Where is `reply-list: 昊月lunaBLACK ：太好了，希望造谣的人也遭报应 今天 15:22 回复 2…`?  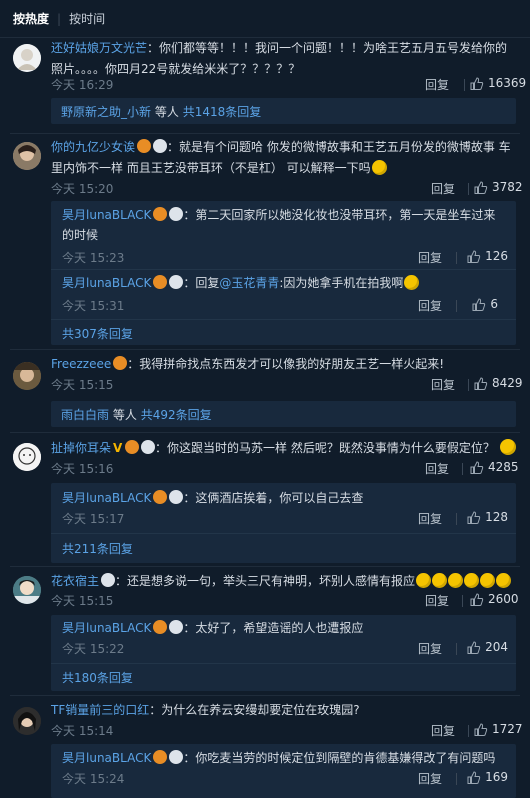
reply-list: 昊月lunaBLACK ：太好了，希望造谣的人也遭报应 今天 15:22 回复 2… is located at coordinates (283, 653).